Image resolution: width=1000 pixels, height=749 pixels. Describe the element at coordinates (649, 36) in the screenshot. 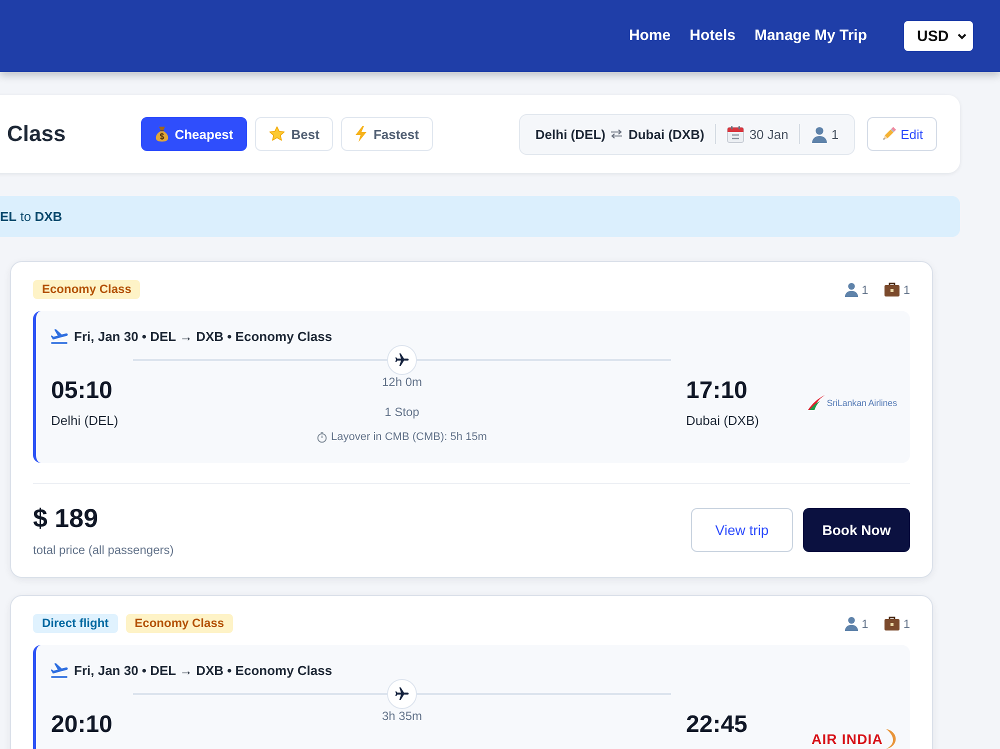

I see `nav-link: Home` at that location.